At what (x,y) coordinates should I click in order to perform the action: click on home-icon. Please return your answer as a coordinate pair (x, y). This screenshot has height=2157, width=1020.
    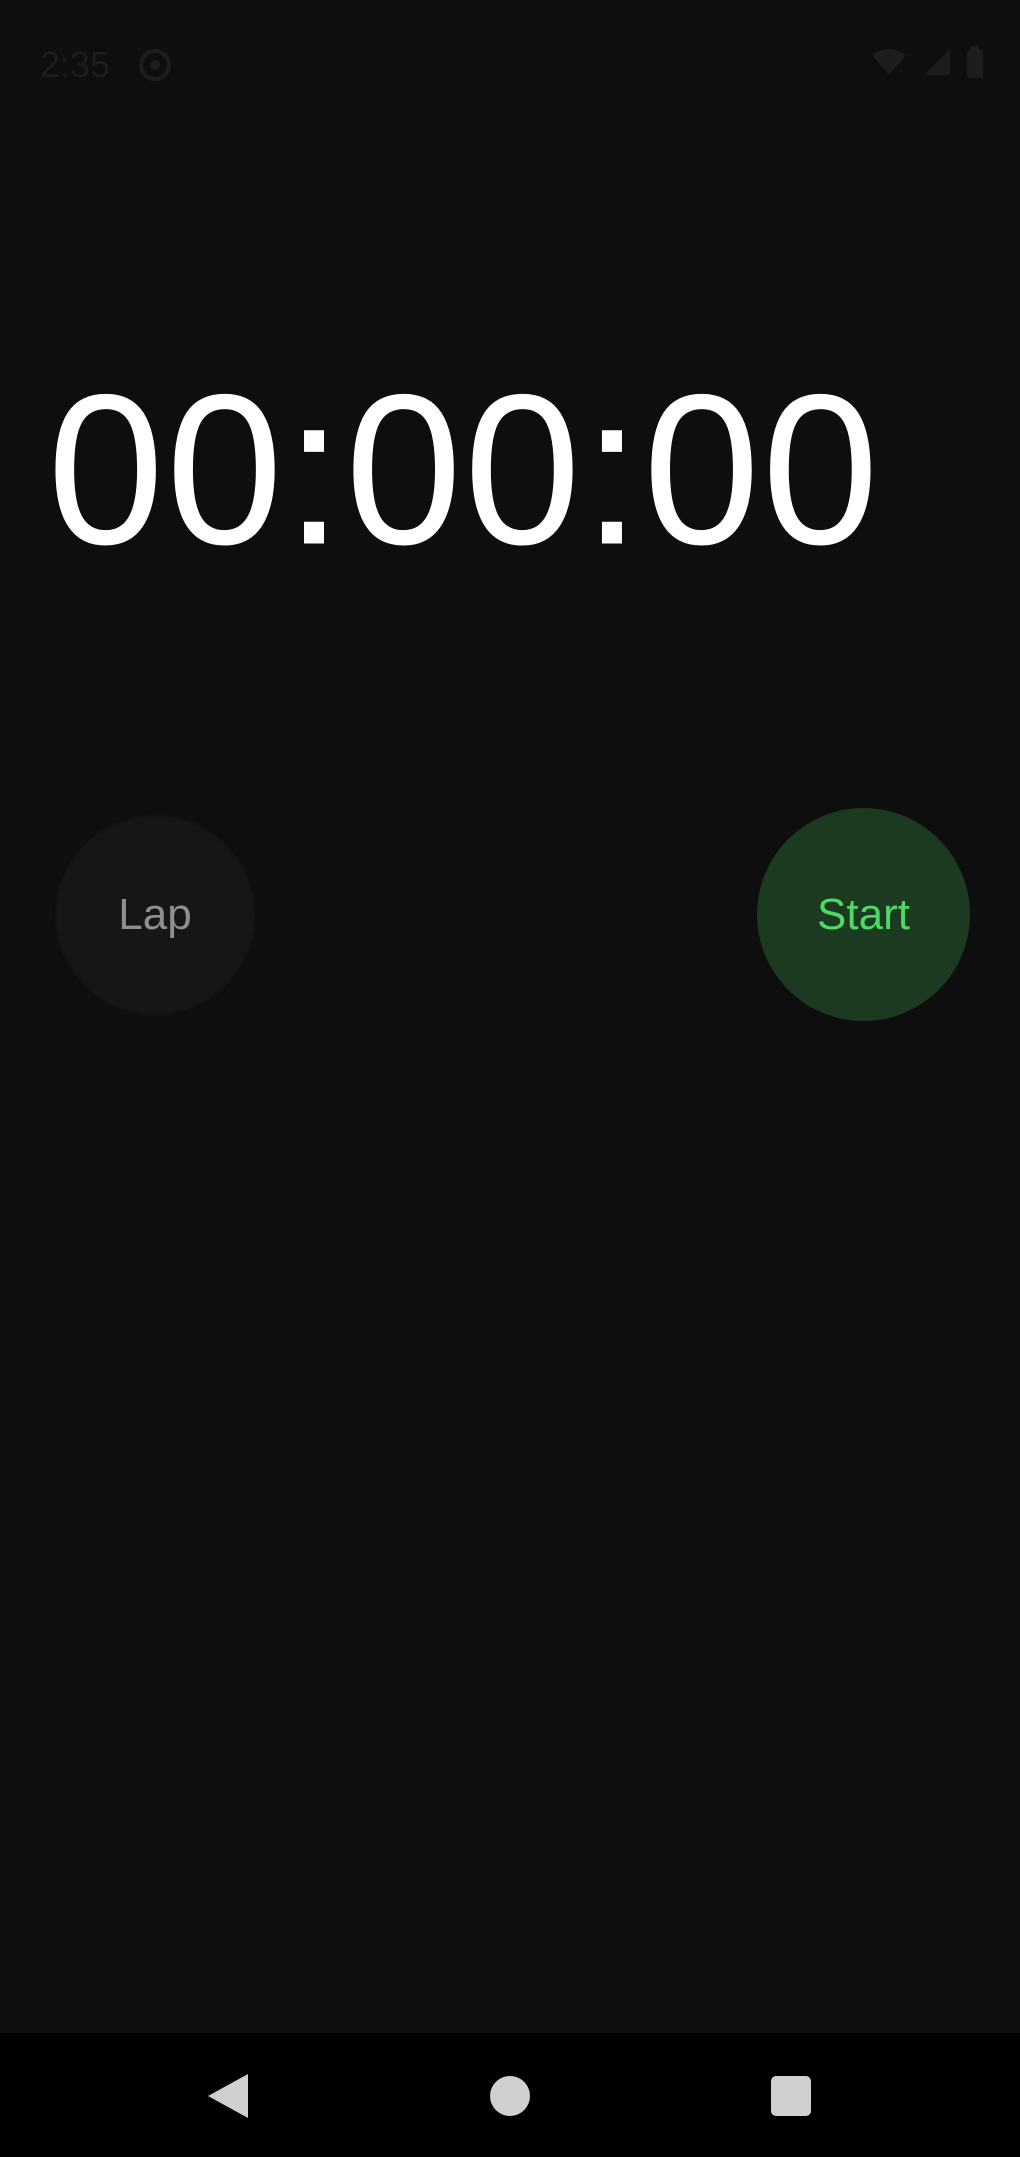
    Looking at the image, I should click on (510, 2096).